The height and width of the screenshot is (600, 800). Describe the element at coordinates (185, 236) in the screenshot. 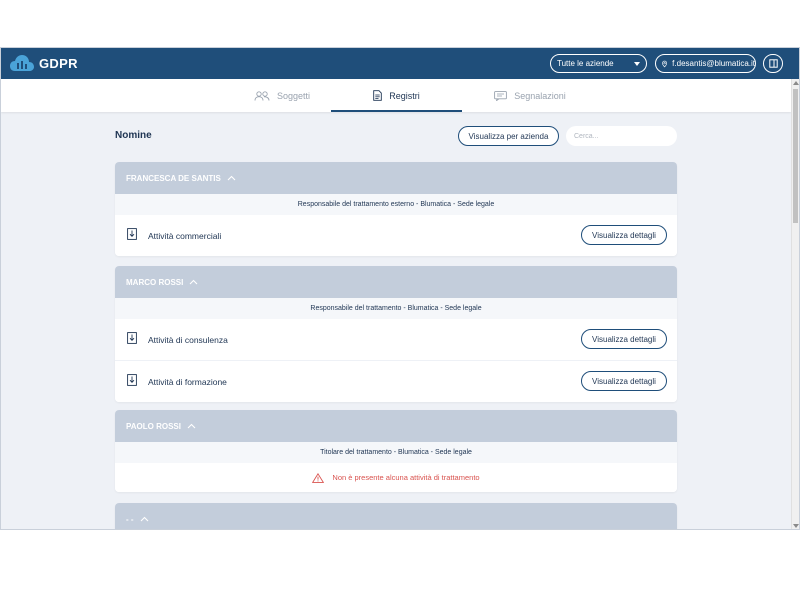

I see `activity-name: Attività commerciali` at that location.